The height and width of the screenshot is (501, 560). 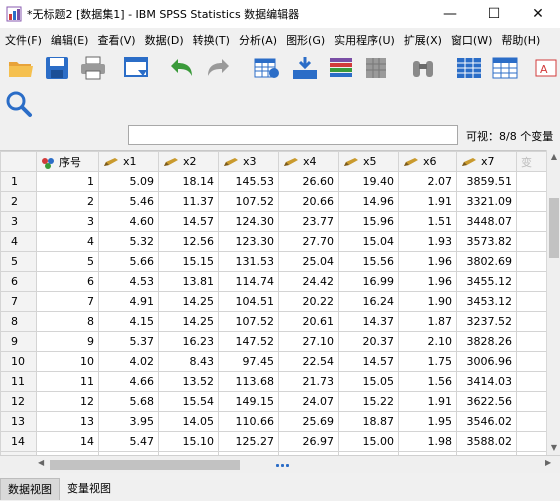 What do you see at coordinates (257, 40) in the screenshot?
I see `menu-analyze: 分析(A)` at bounding box center [257, 40].